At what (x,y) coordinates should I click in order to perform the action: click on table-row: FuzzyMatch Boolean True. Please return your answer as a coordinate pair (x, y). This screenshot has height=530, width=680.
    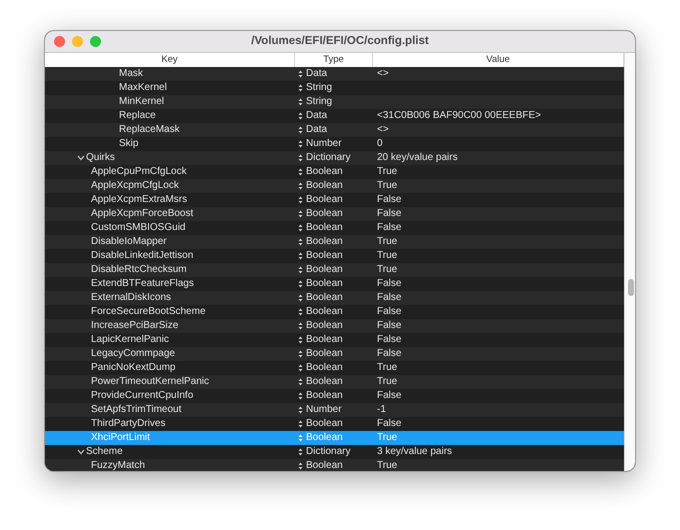
    Looking at the image, I should click on (334, 465).